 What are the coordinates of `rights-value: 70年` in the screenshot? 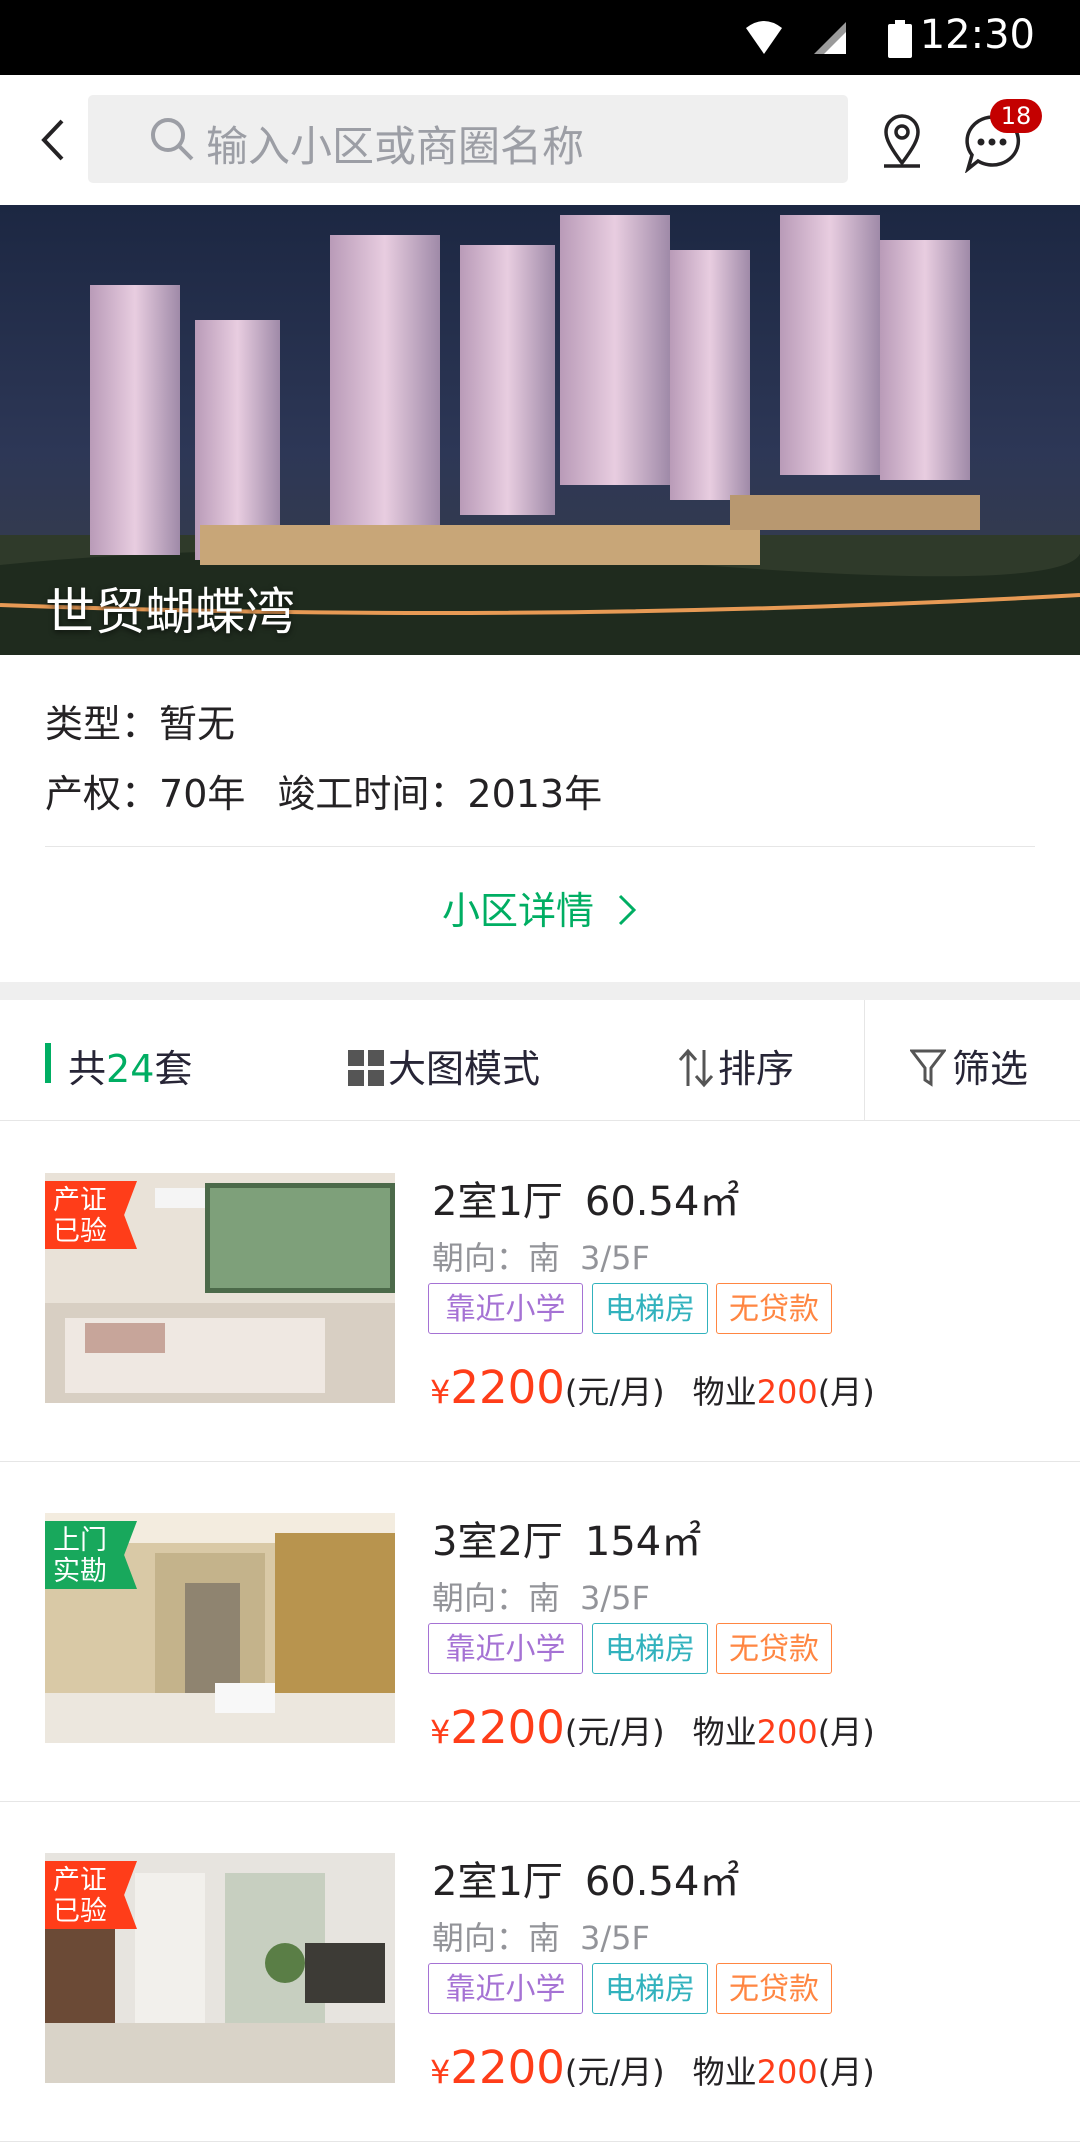 It's located at (202, 794).